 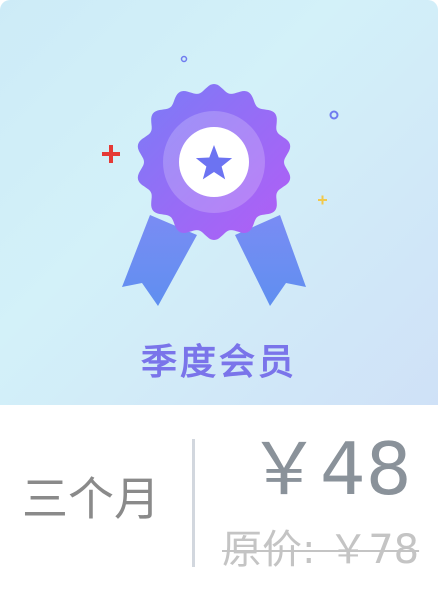 I want to click on original-price: 原价: ￥78, so click(x=321, y=550).